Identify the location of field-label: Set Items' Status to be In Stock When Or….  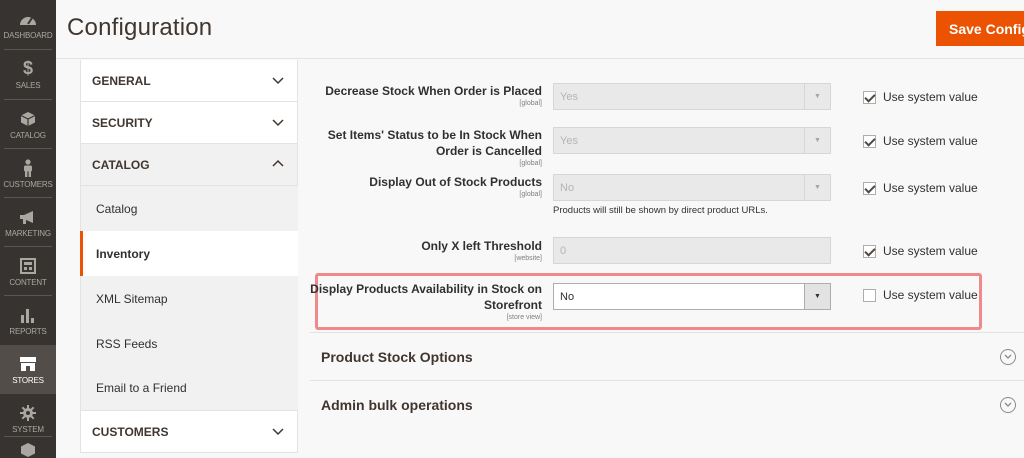
(426, 147).